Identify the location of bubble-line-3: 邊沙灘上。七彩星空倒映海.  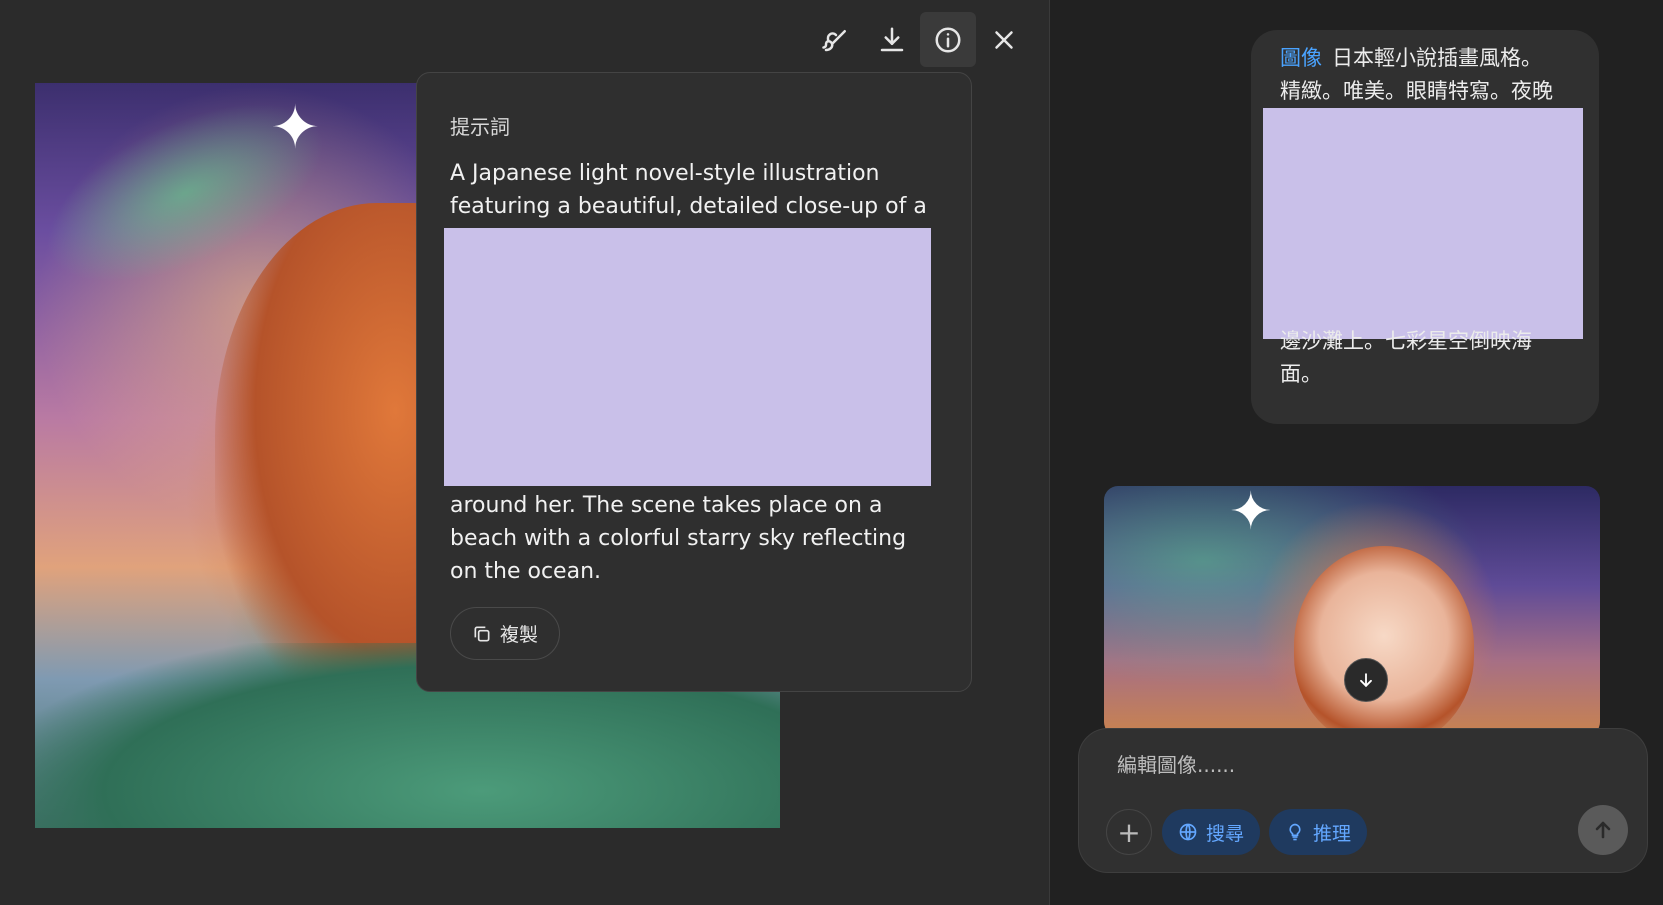
(1406, 341).